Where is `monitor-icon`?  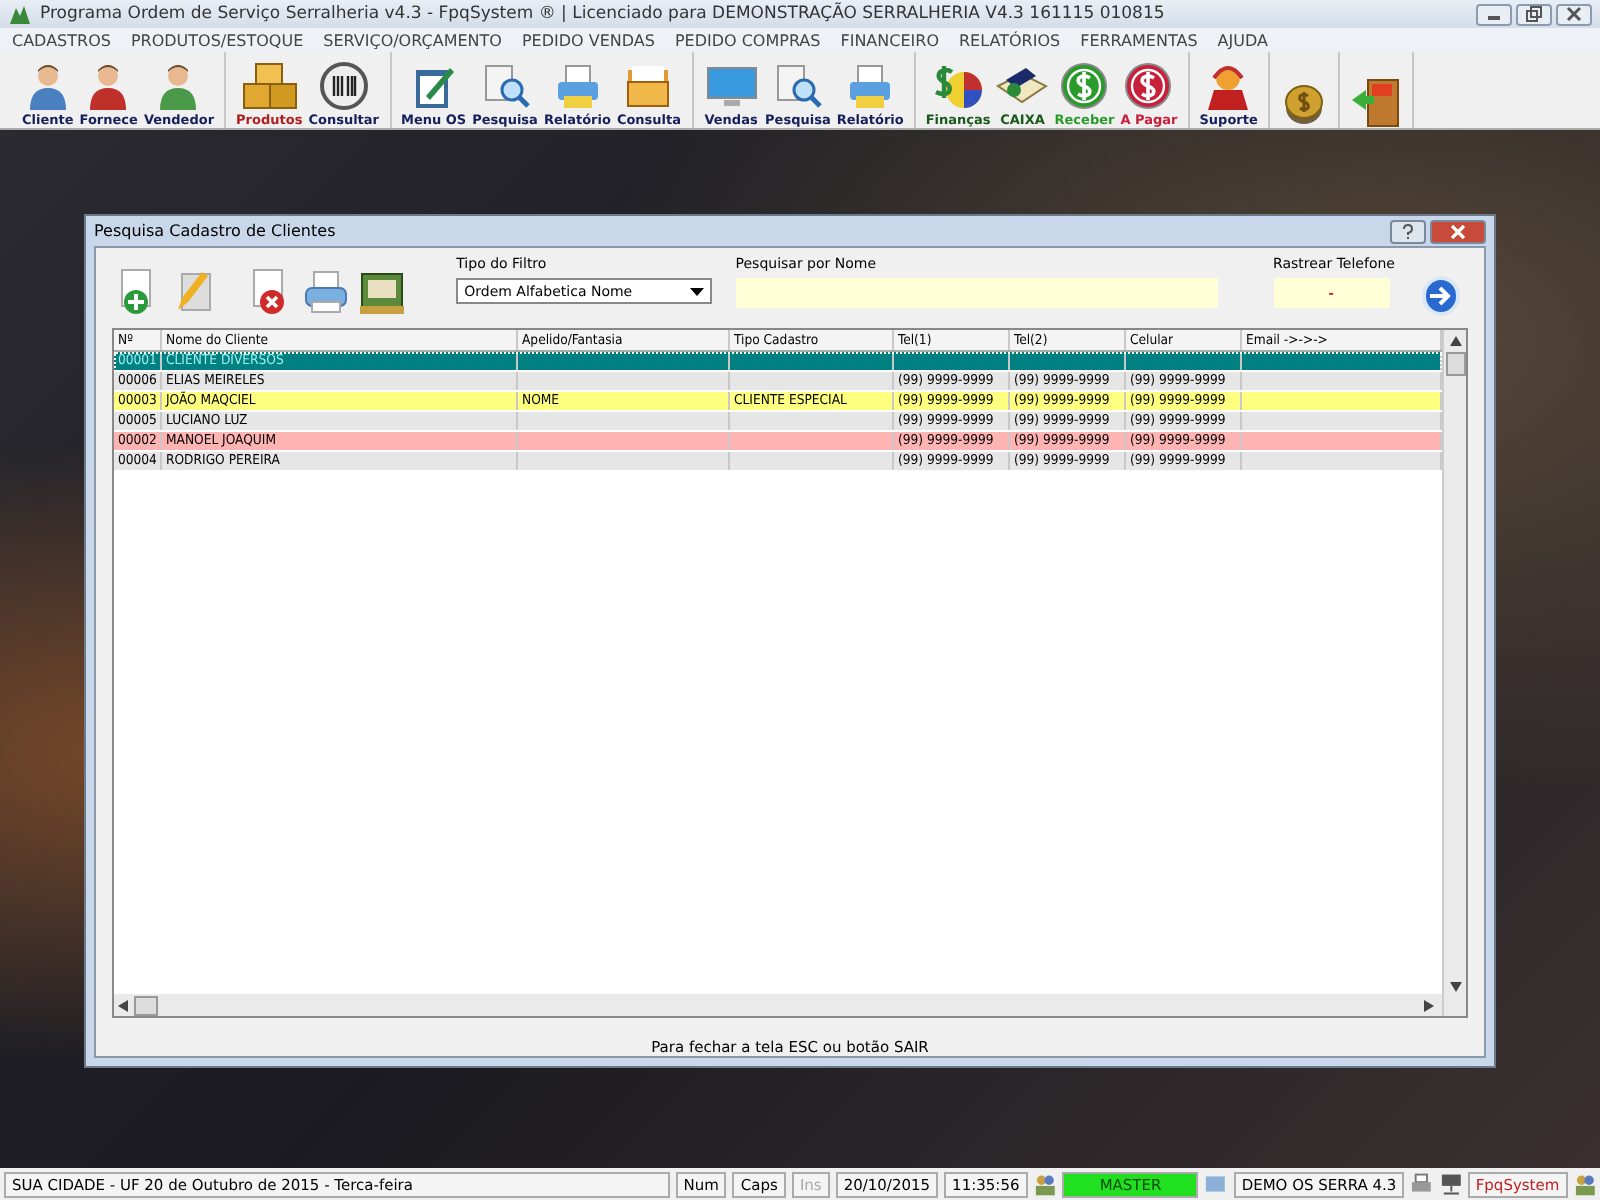
monitor-icon is located at coordinates (731, 86).